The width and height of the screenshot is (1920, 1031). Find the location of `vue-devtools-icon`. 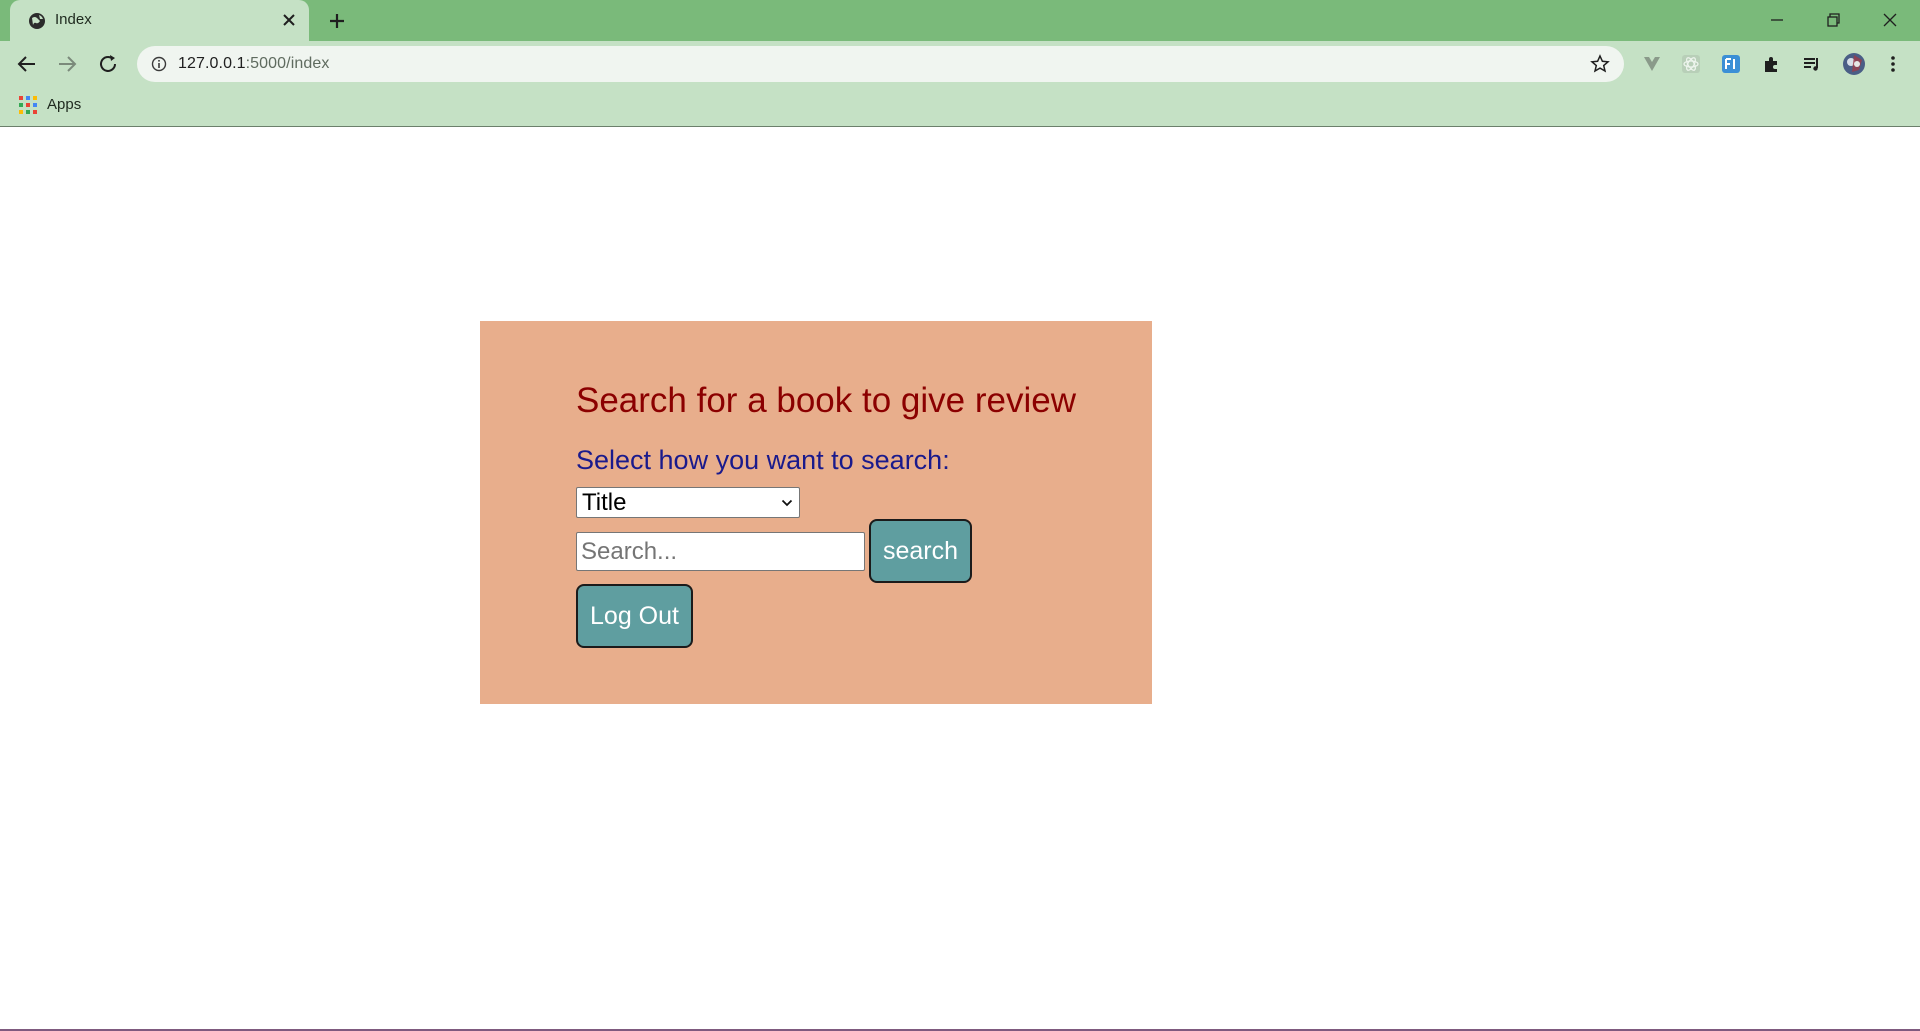

vue-devtools-icon is located at coordinates (1652, 64).